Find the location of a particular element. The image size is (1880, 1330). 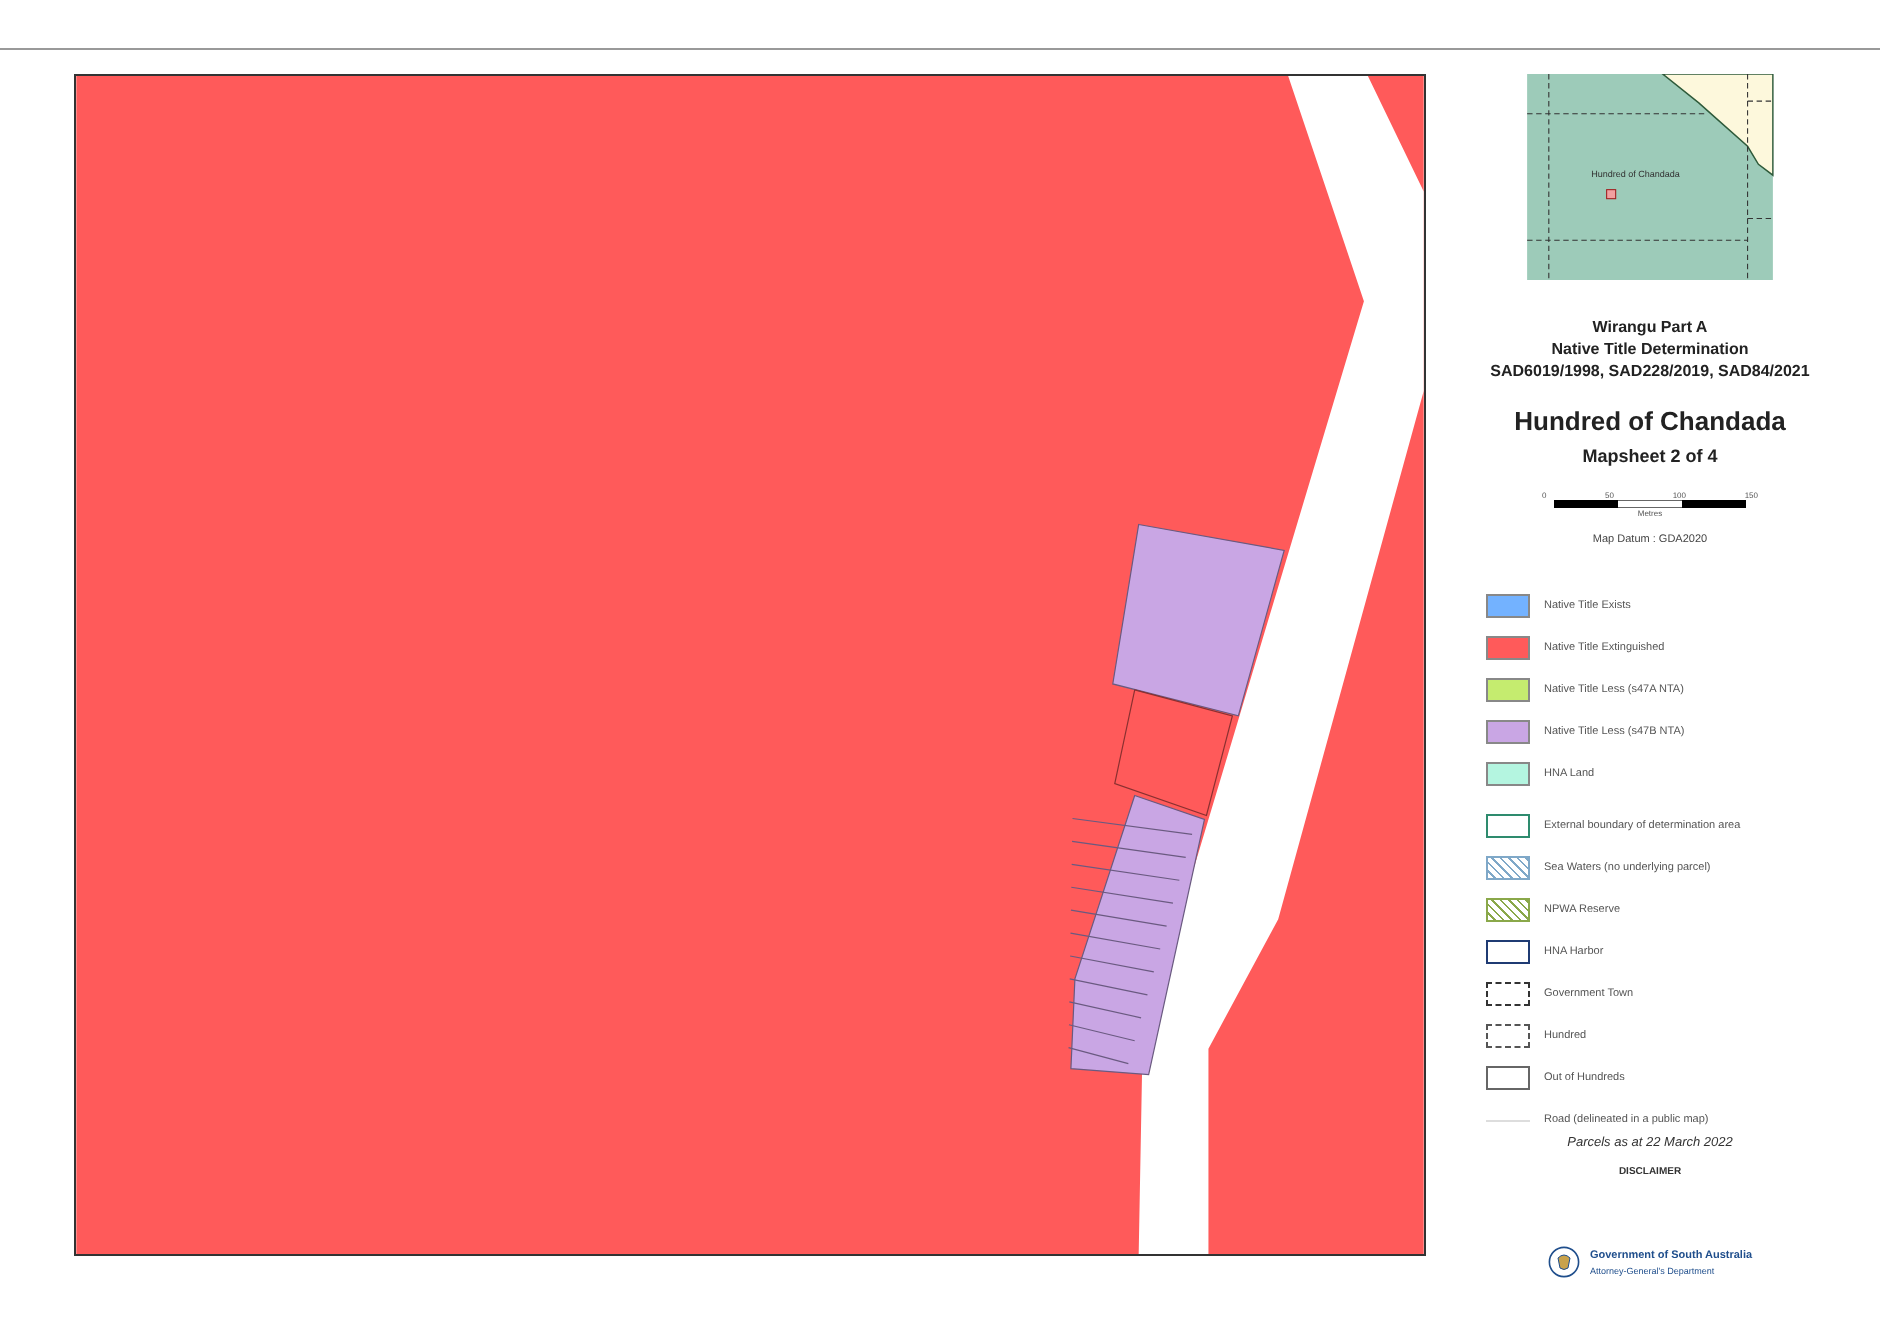

mapsheet-label: Mapsheet 2 of 4 is located at coordinates (1650, 456).